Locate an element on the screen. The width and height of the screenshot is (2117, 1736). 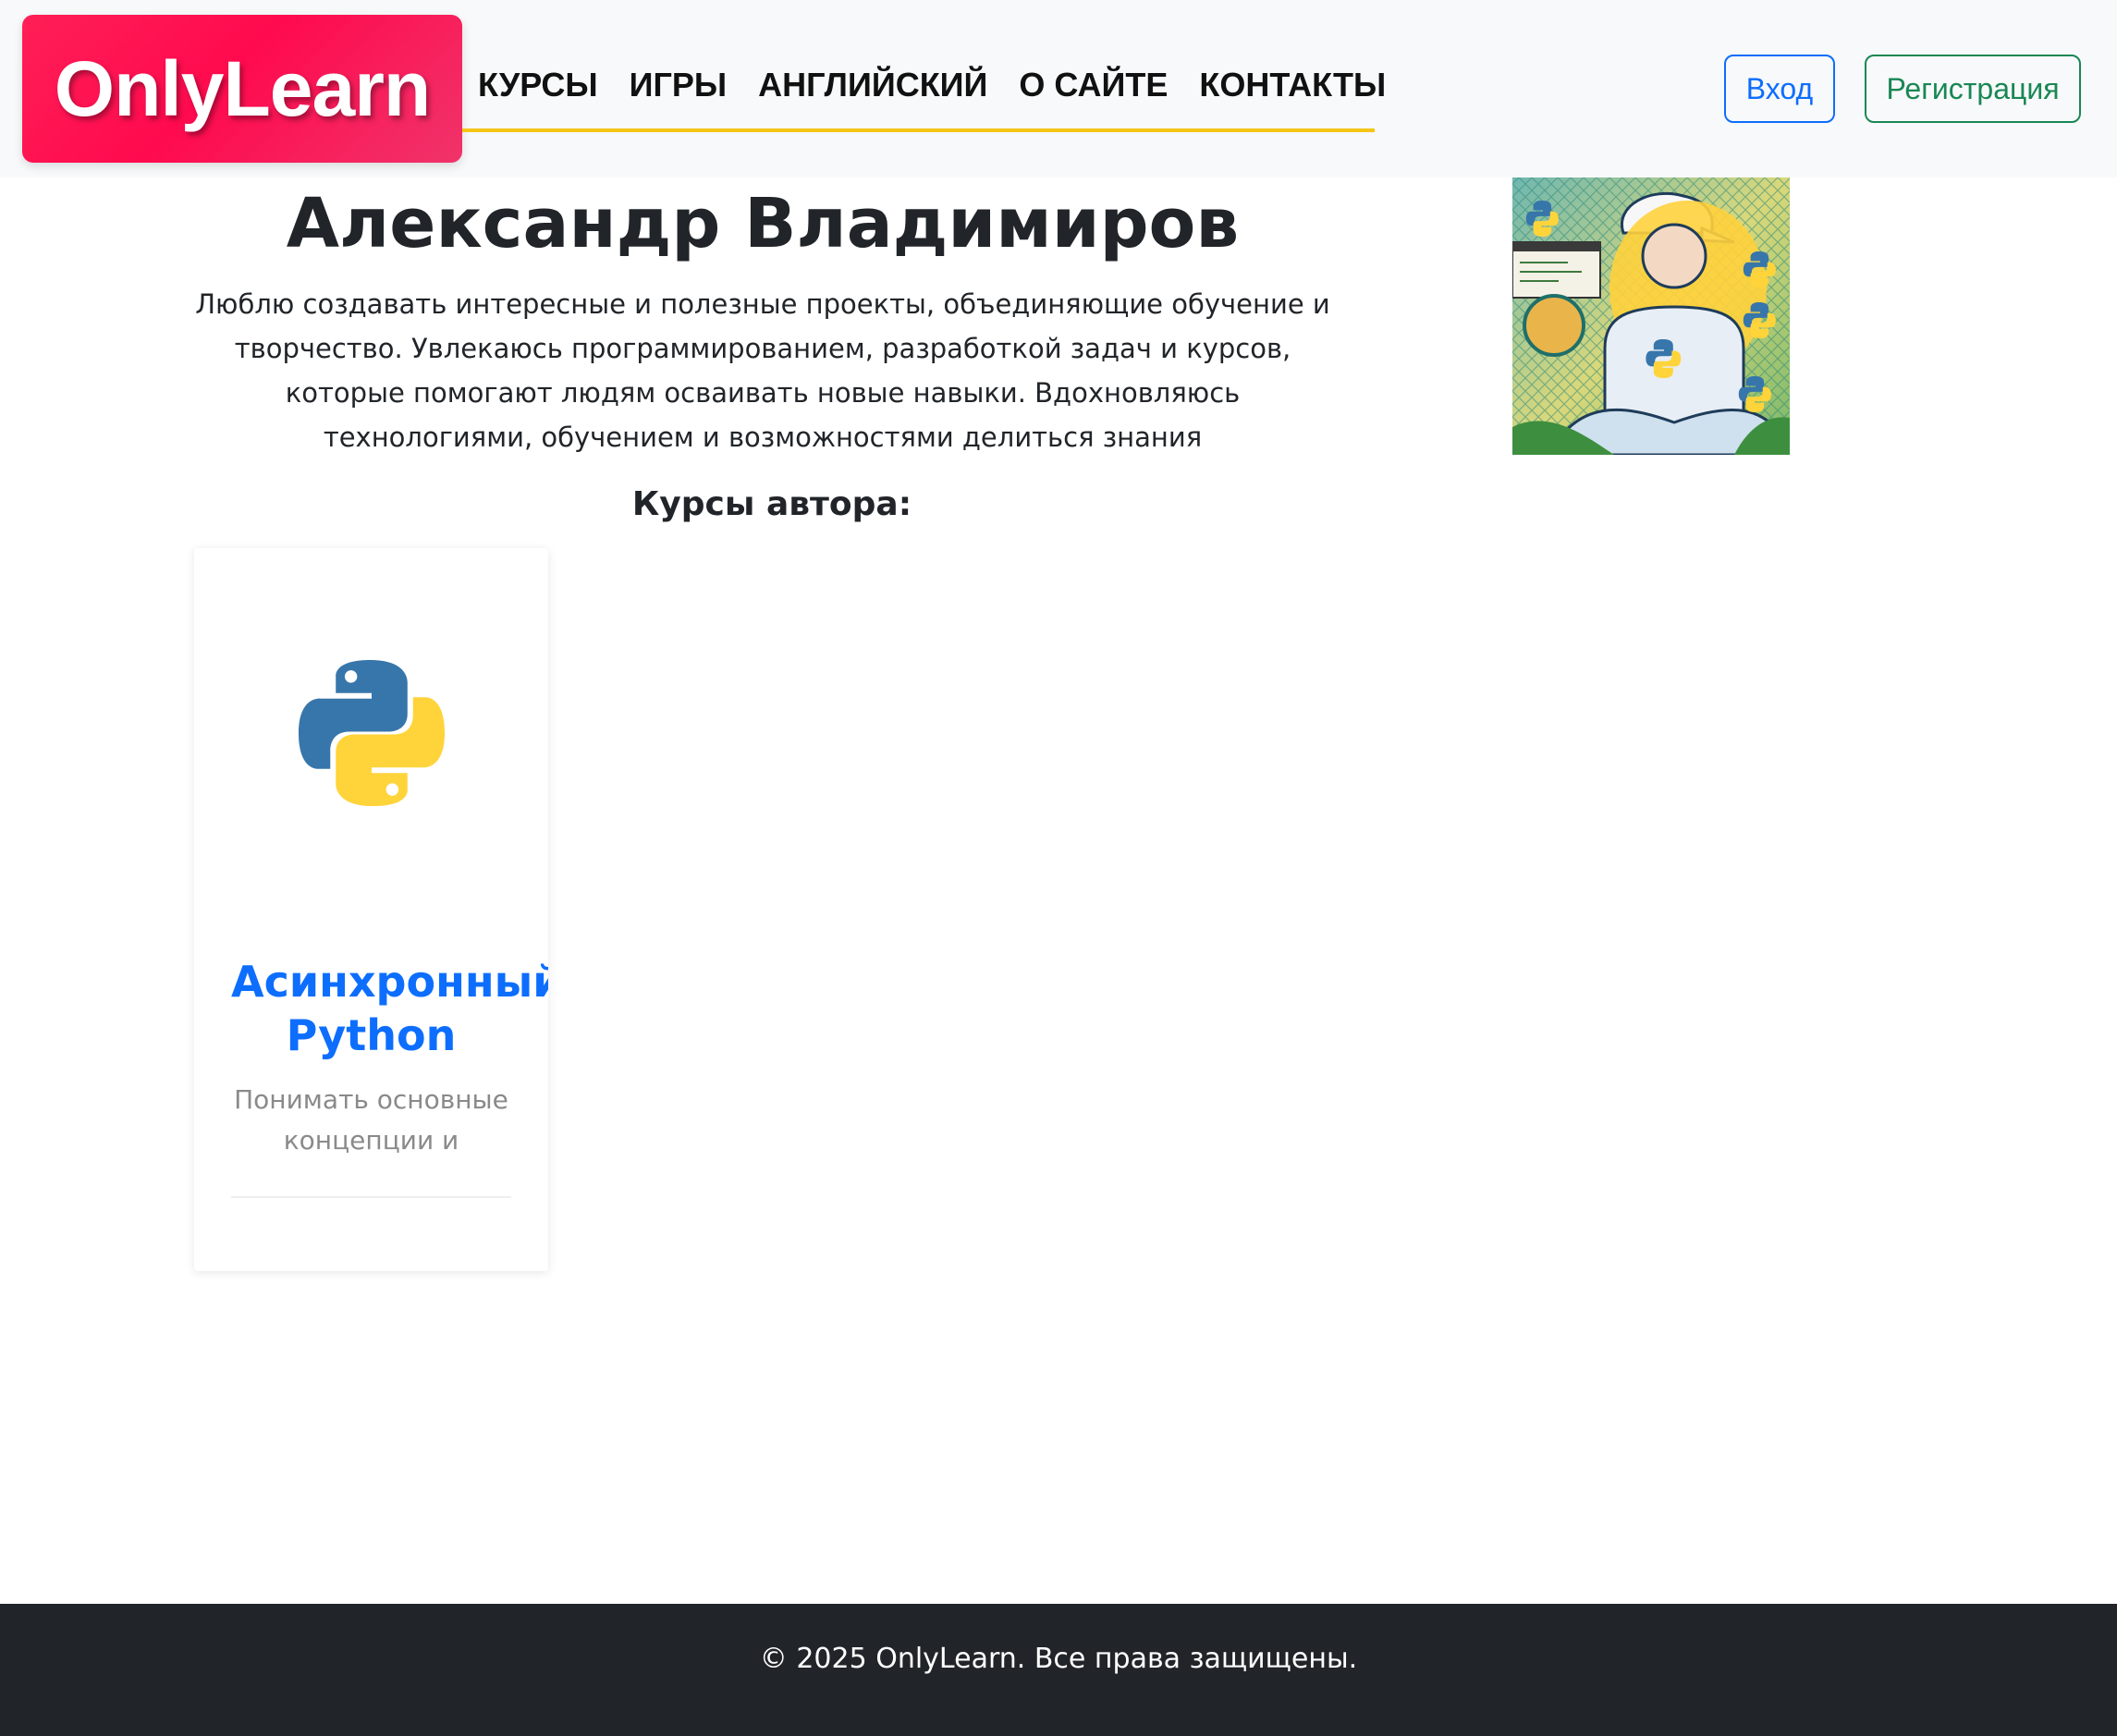
login-button: Вход is located at coordinates (1779, 89).